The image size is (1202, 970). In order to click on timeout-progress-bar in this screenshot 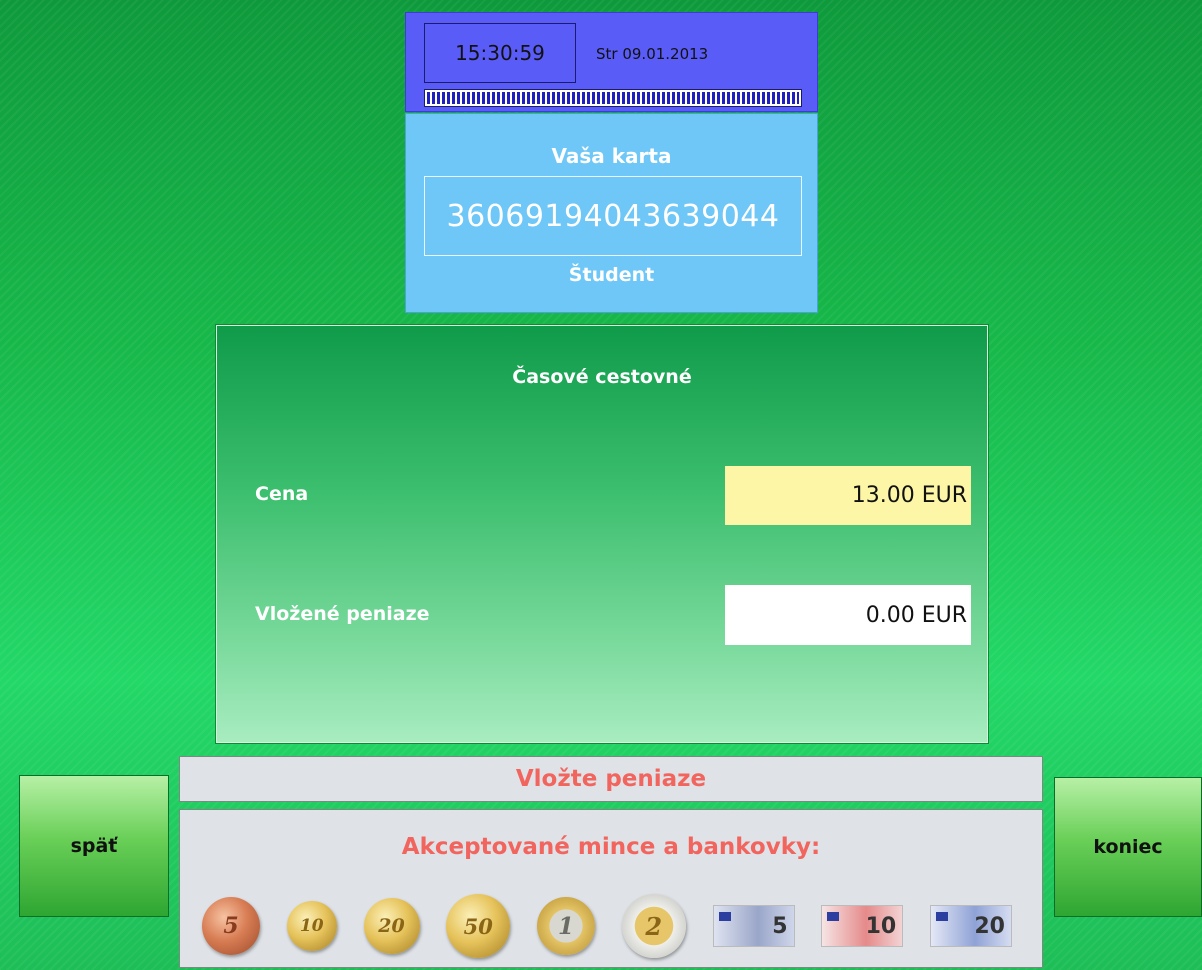, I will do `click(613, 98)`.